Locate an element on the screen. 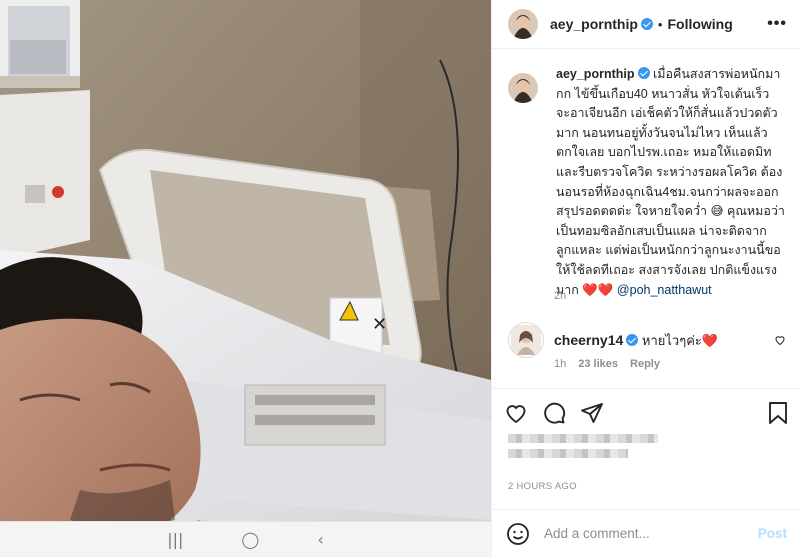  heart-icon is located at coordinates (516, 413).